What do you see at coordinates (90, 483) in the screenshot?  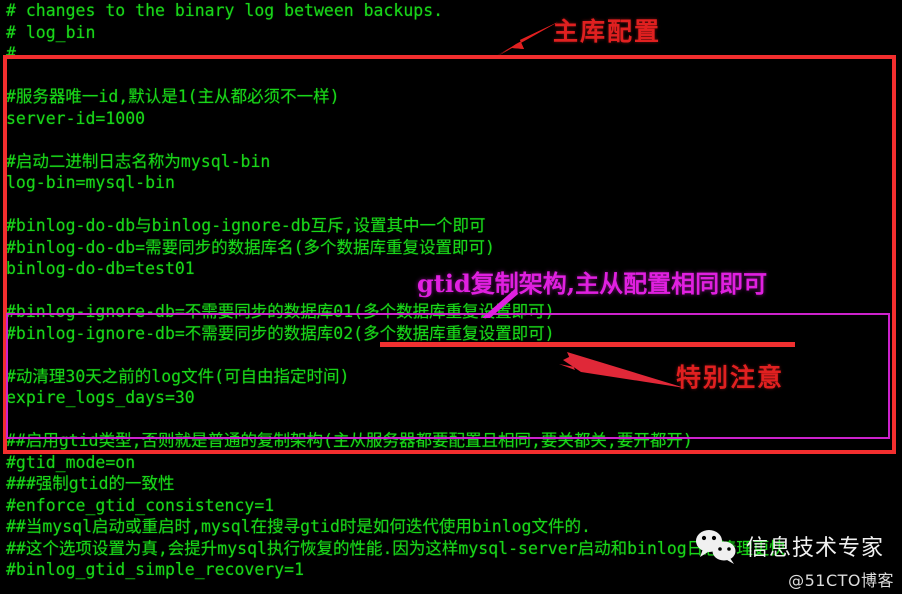 I see `config-line: ###强制gtid的一致性` at bounding box center [90, 483].